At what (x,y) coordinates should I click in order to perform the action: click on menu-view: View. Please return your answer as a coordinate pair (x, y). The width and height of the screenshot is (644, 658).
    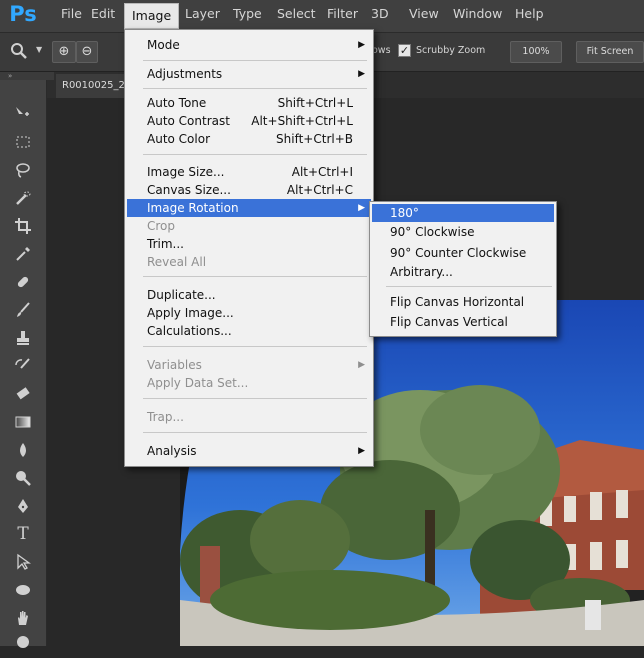
    Looking at the image, I should click on (424, 15).